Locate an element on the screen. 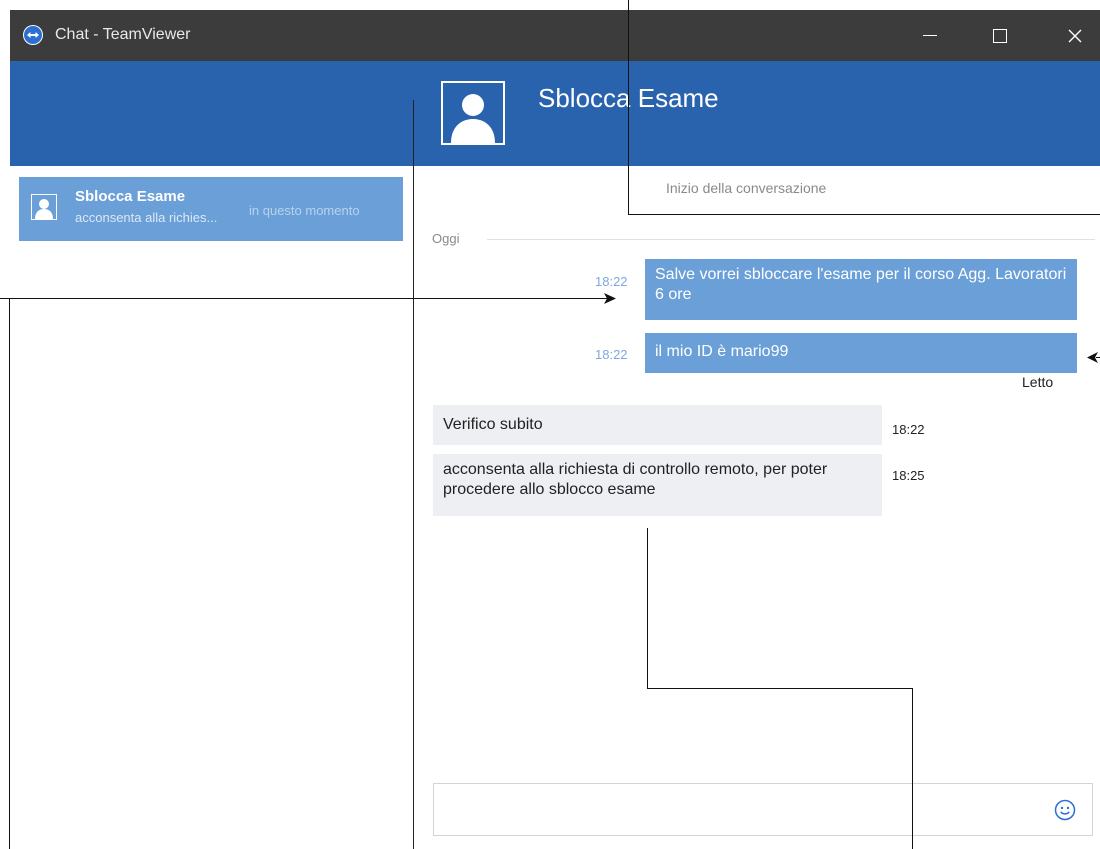 The image size is (1100, 849). close-icon is located at coordinates (1075, 35).